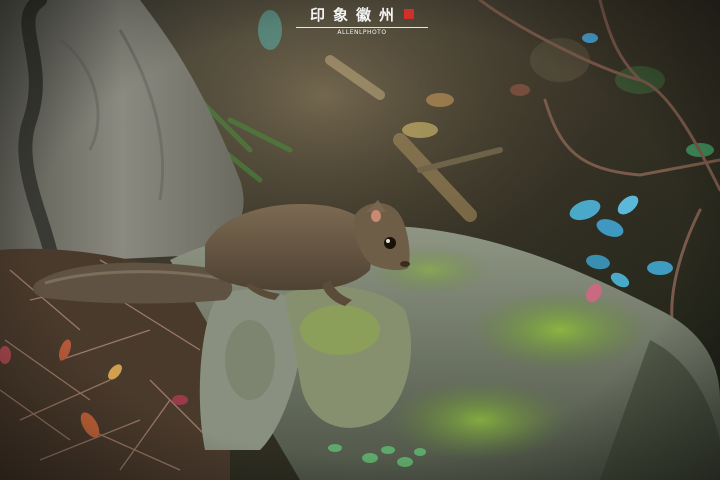 The height and width of the screenshot is (480, 720). Describe the element at coordinates (409, 14) in the screenshot. I see `seal-icon` at that location.